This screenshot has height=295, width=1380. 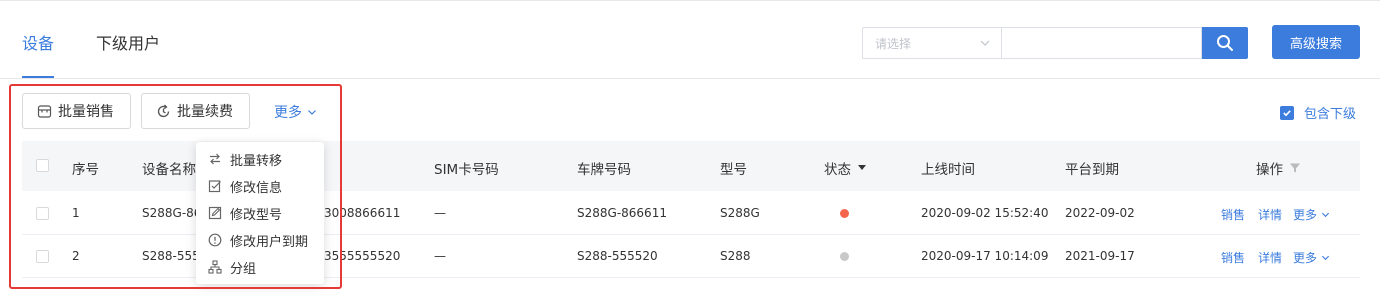 I want to click on tab-divider, so click(x=690, y=78).